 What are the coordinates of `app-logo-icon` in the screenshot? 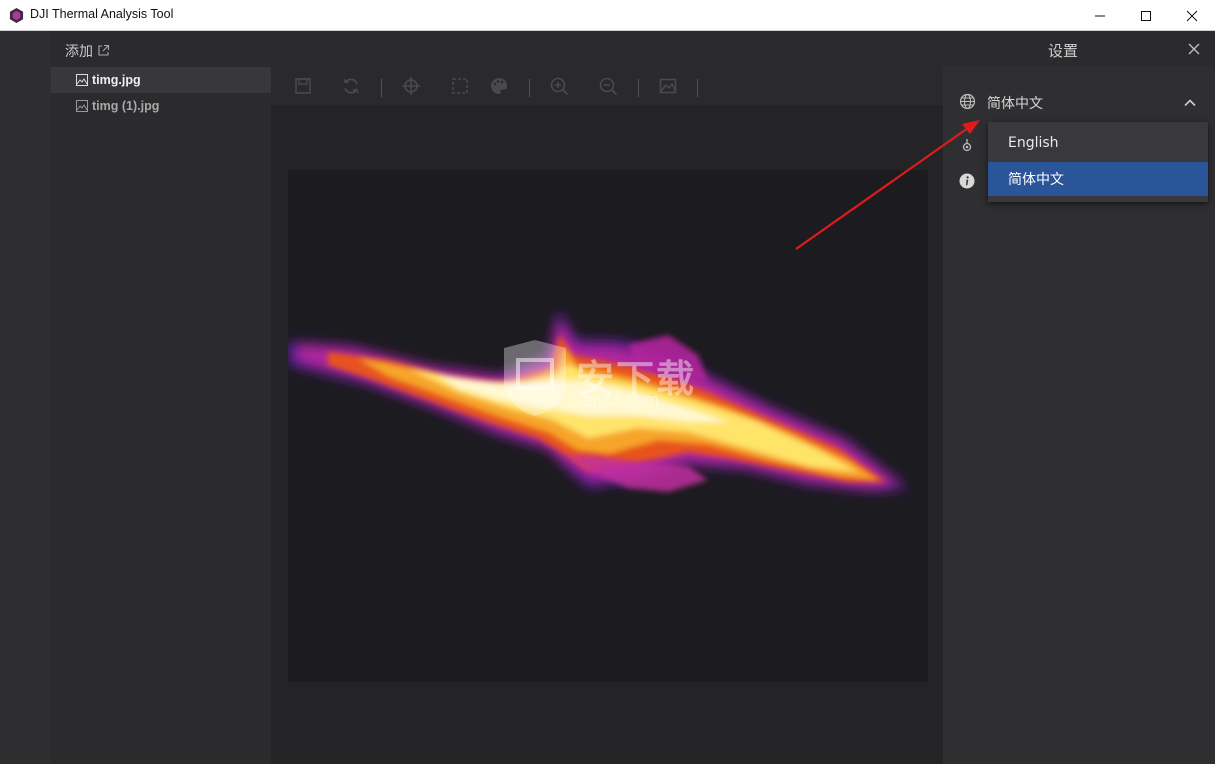 It's located at (16, 15).